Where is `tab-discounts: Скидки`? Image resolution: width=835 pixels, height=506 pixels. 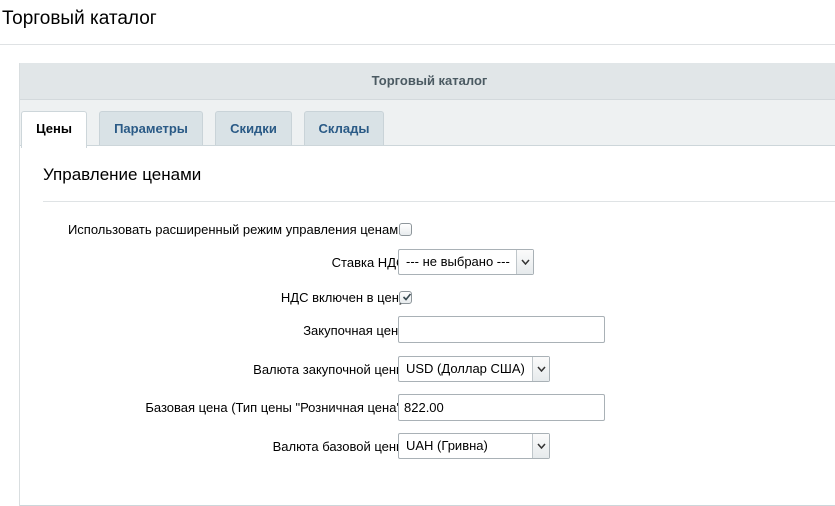
tab-discounts: Скидки is located at coordinates (253, 128).